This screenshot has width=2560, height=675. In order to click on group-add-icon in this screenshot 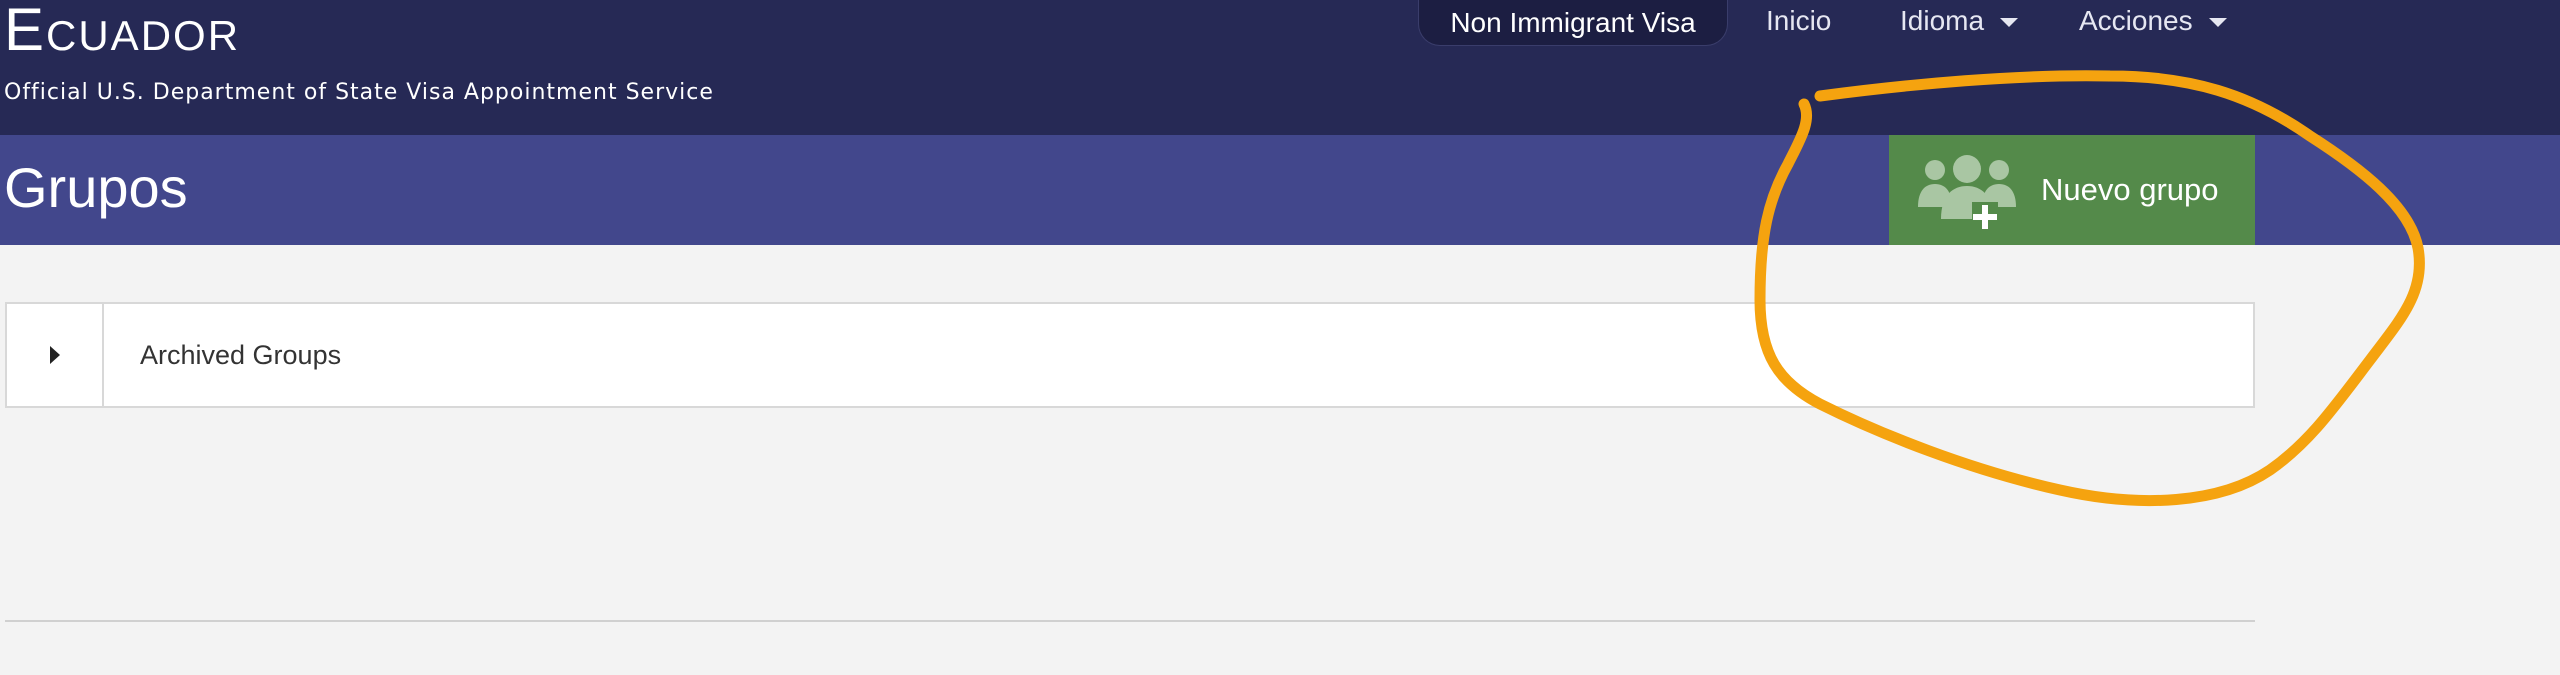, I will do `click(1967, 193)`.